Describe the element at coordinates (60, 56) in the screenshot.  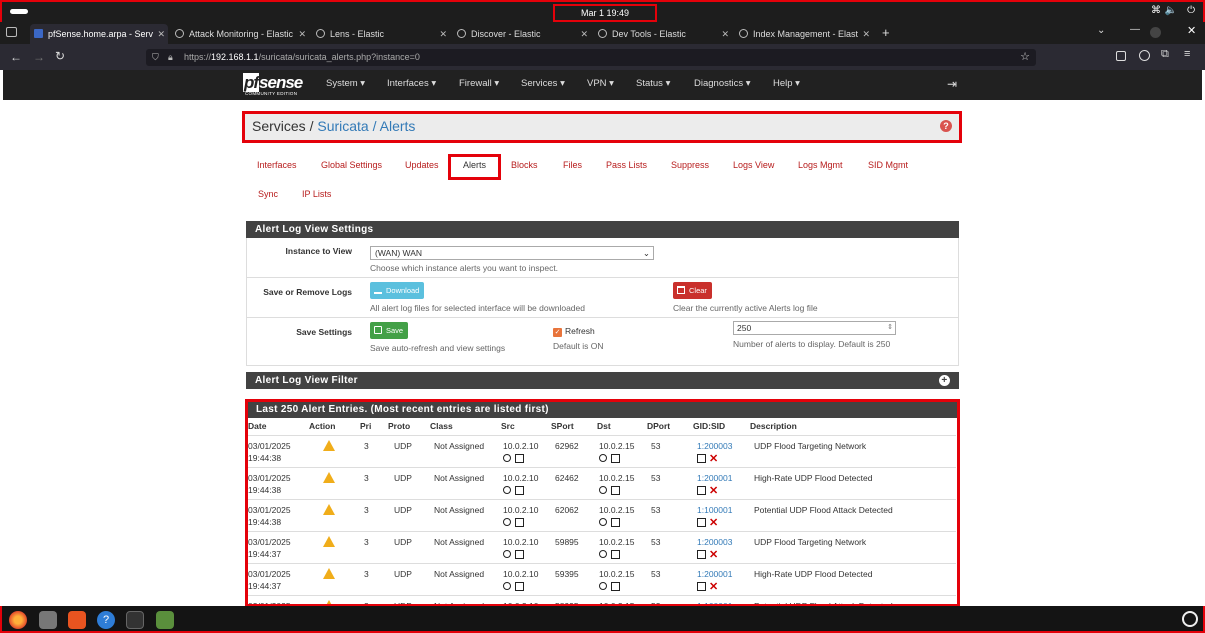
I see `reload-icon: ↻` at that location.